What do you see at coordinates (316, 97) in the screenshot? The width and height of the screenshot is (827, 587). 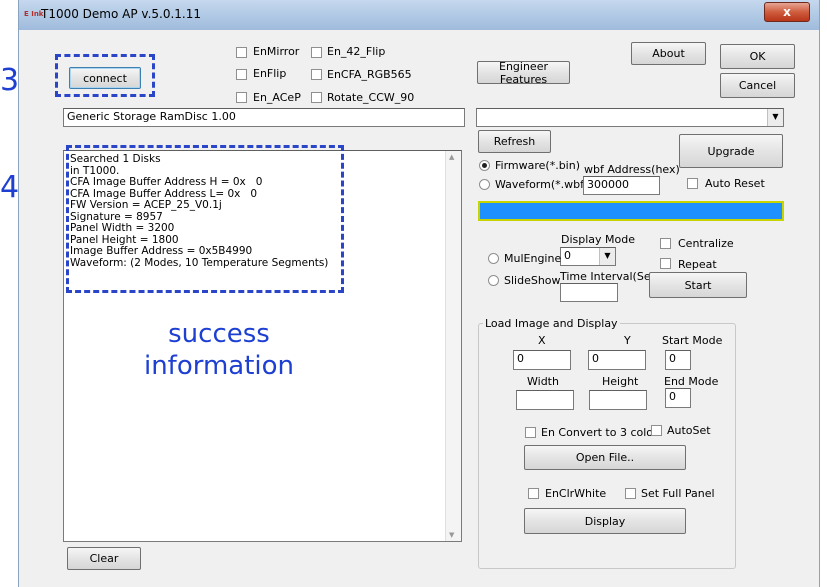 I see `rotate-ccw-90-checkbox` at bounding box center [316, 97].